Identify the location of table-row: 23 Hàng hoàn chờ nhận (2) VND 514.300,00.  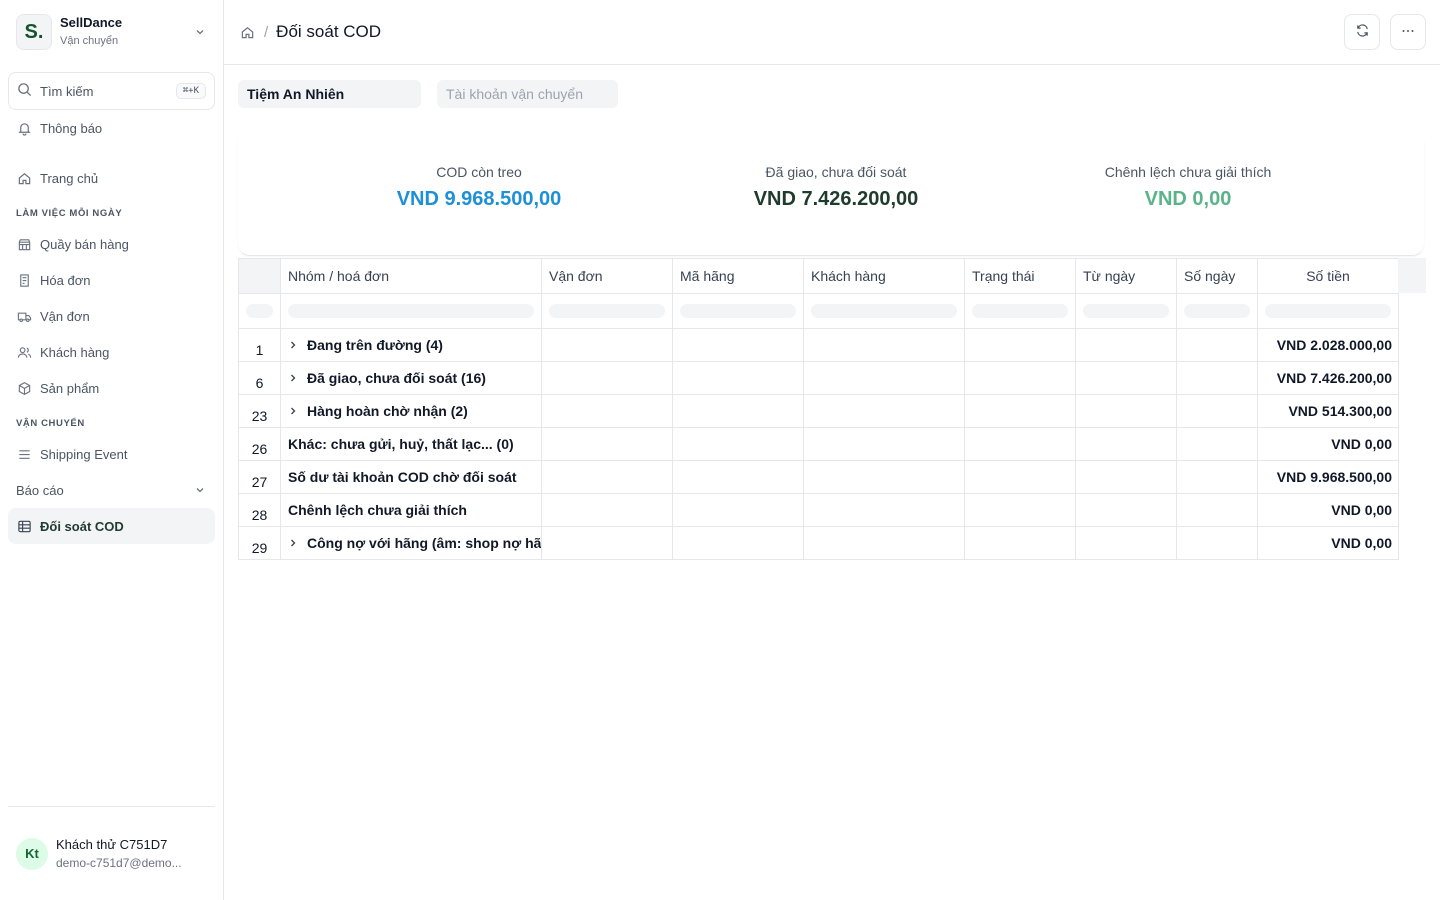
(818, 411).